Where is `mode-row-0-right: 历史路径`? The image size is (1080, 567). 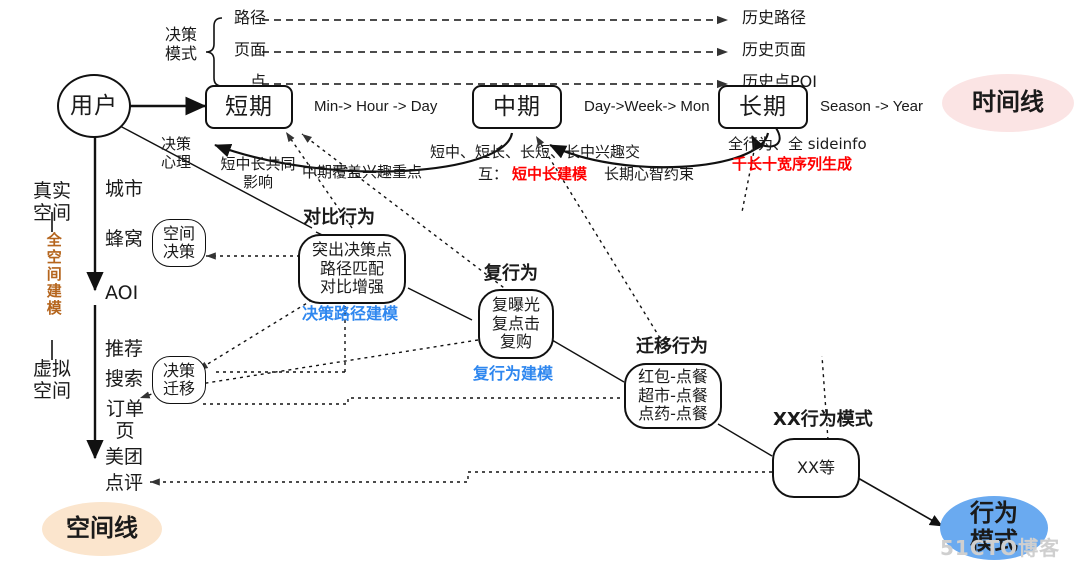 mode-row-0-right: 历史路径 is located at coordinates (774, 17).